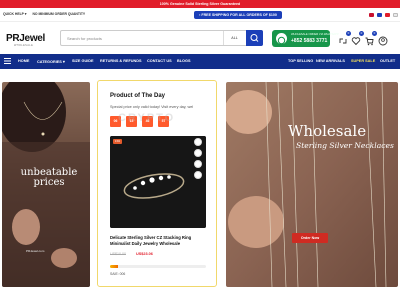 Image resolution: width=400 pixels, height=293 pixels. Describe the element at coordinates (7, 61) in the screenshot. I see `menu-icon` at that location.